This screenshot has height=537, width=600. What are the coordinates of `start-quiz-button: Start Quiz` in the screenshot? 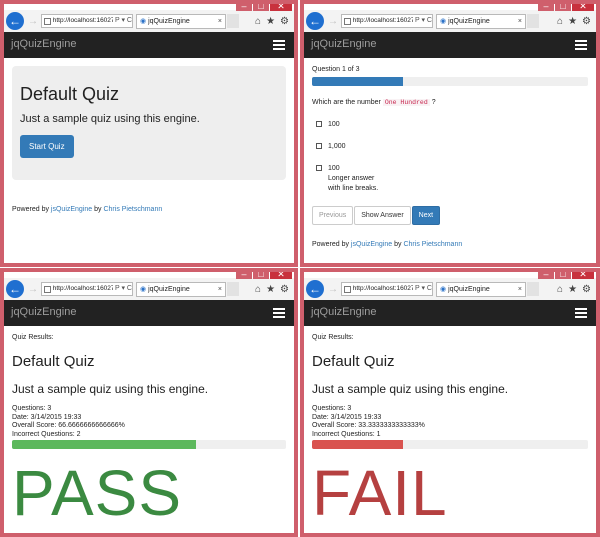 It's located at (47, 146).